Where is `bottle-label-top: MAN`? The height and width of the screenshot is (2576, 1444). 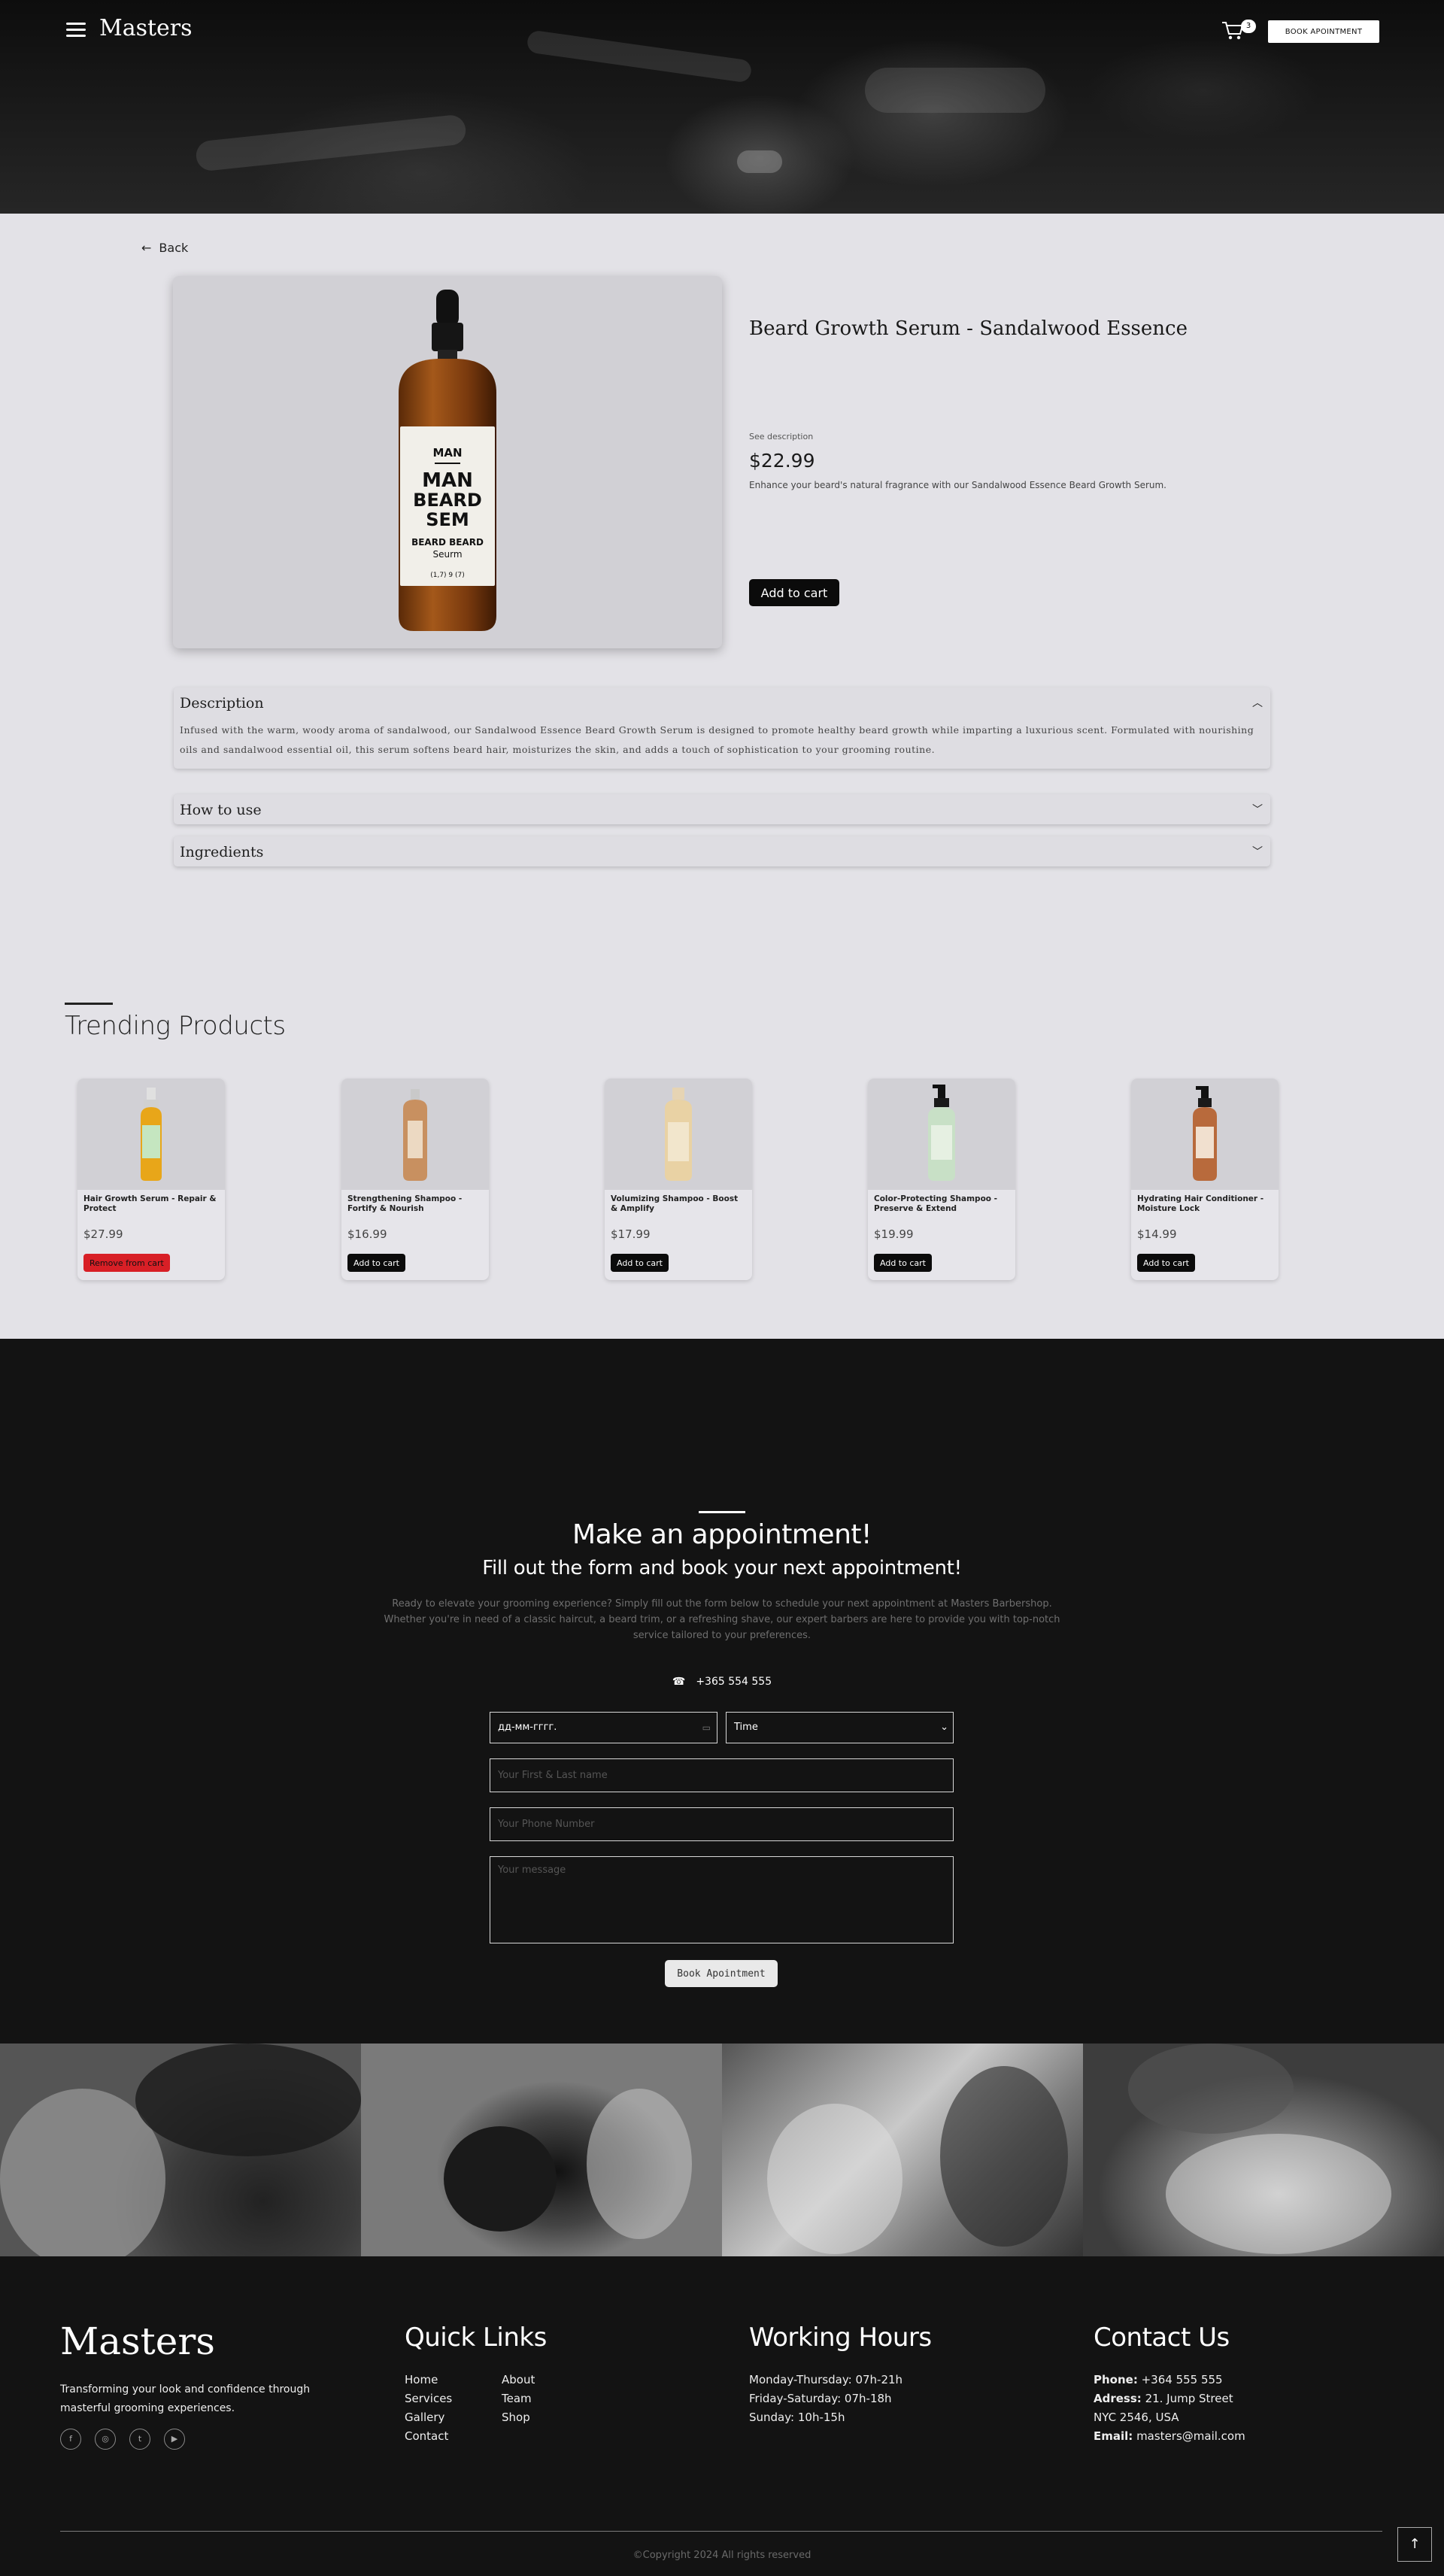 bottle-label-top: MAN is located at coordinates (447, 453).